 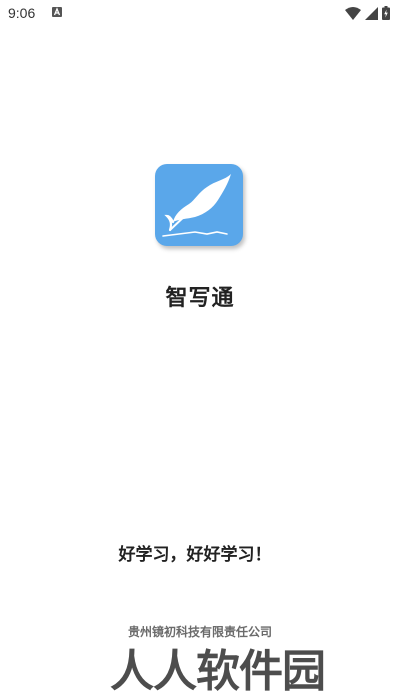 I want to click on feather-quill-icon, so click(x=196, y=205).